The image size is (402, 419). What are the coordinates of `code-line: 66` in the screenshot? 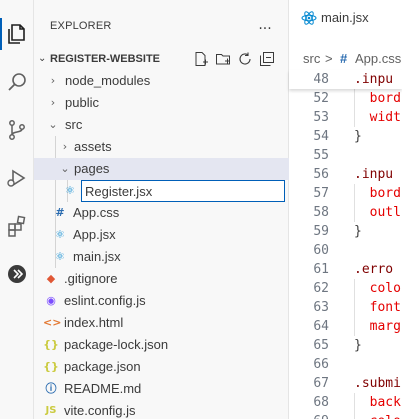 It's located at (345, 364).